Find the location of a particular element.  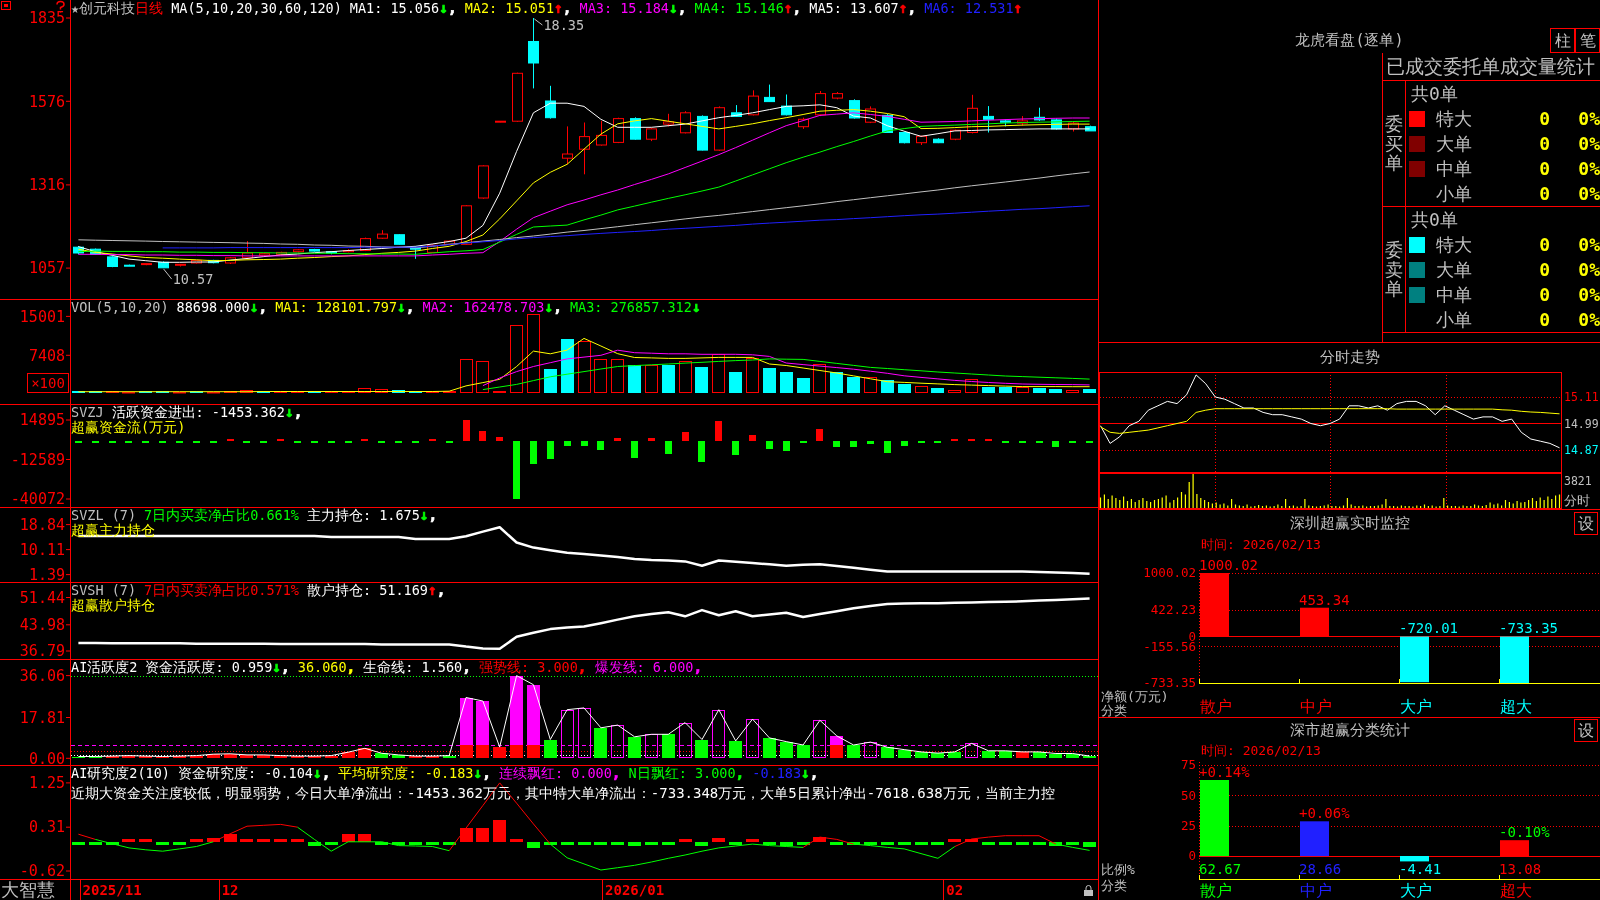

value-label: -4.41 is located at coordinates (1420, 868).